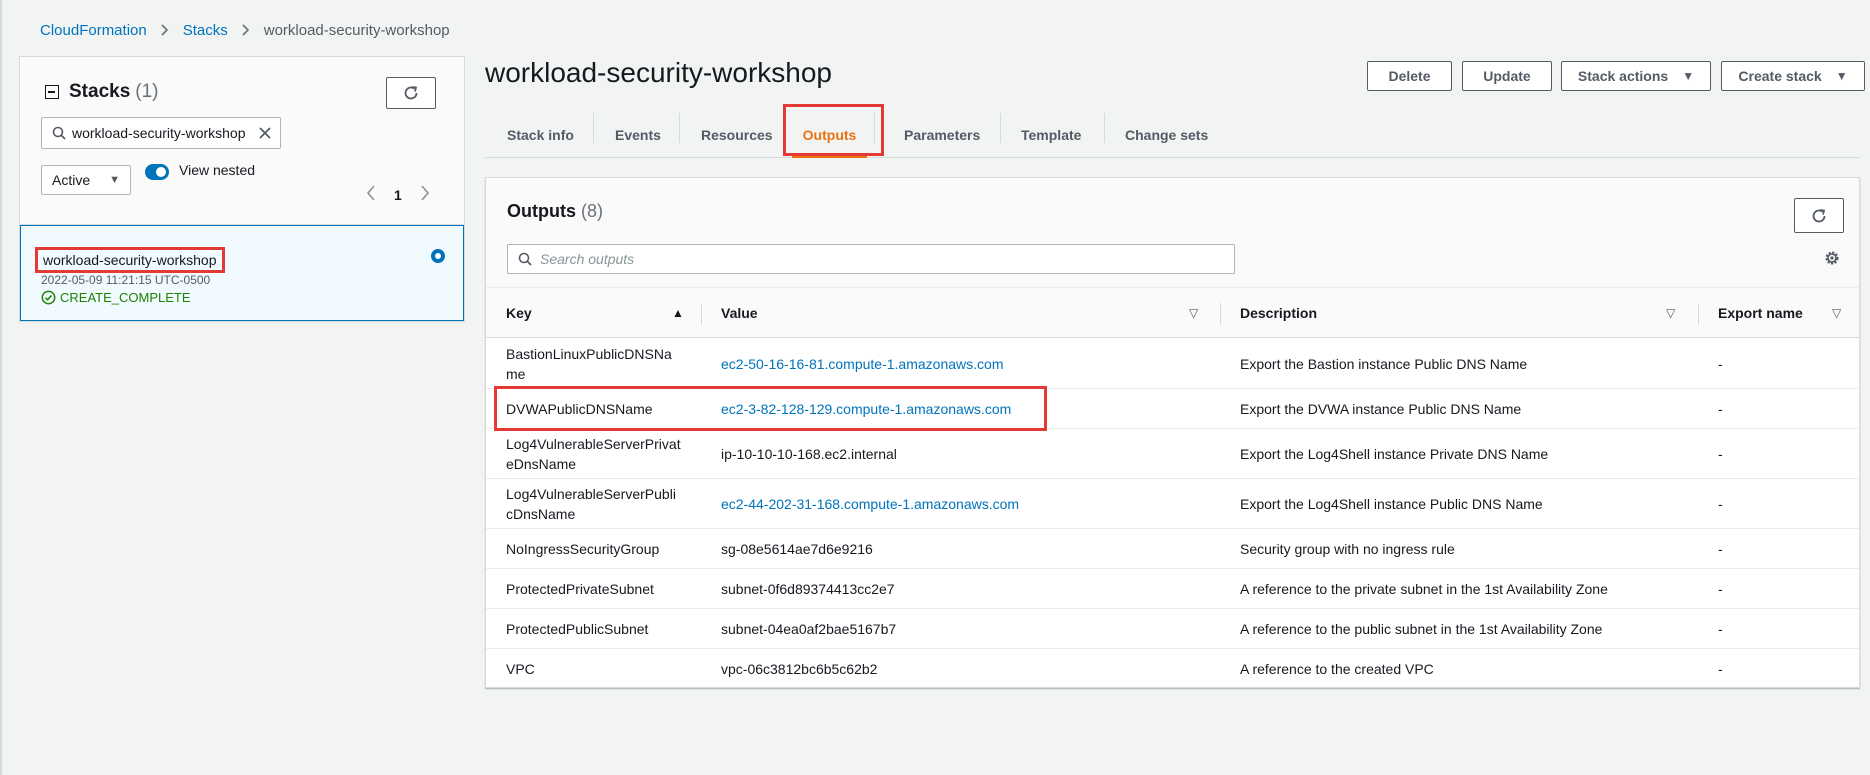  What do you see at coordinates (592, 211) in the screenshot?
I see `outputs-count: (8)` at bounding box center [592, 211].